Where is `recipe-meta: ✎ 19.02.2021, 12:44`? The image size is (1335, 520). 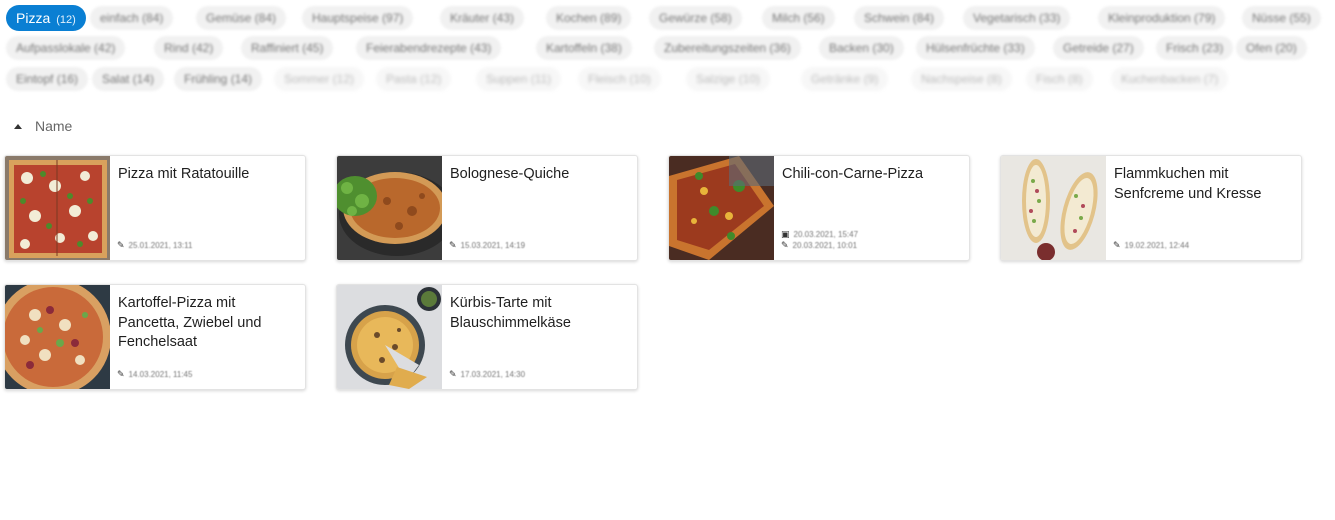 recipe-meta: ✎ 19.02.2021, 12:44 is located at coordinates (1151, 245).